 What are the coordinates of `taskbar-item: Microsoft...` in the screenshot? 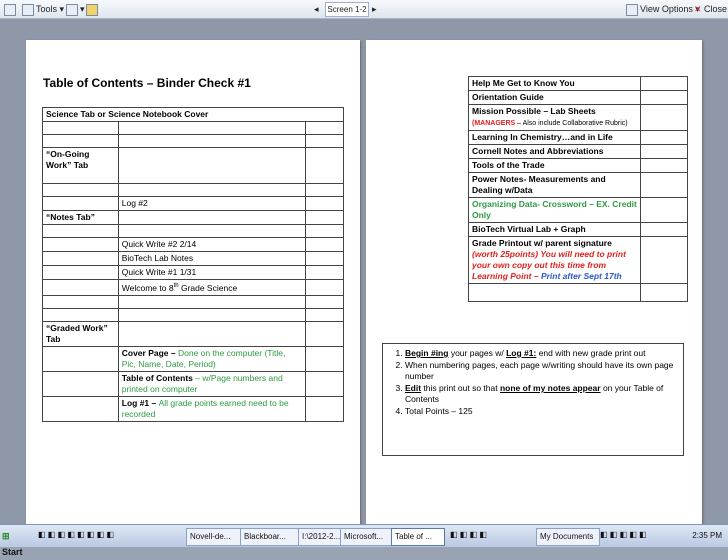 It's located at (367, 537).